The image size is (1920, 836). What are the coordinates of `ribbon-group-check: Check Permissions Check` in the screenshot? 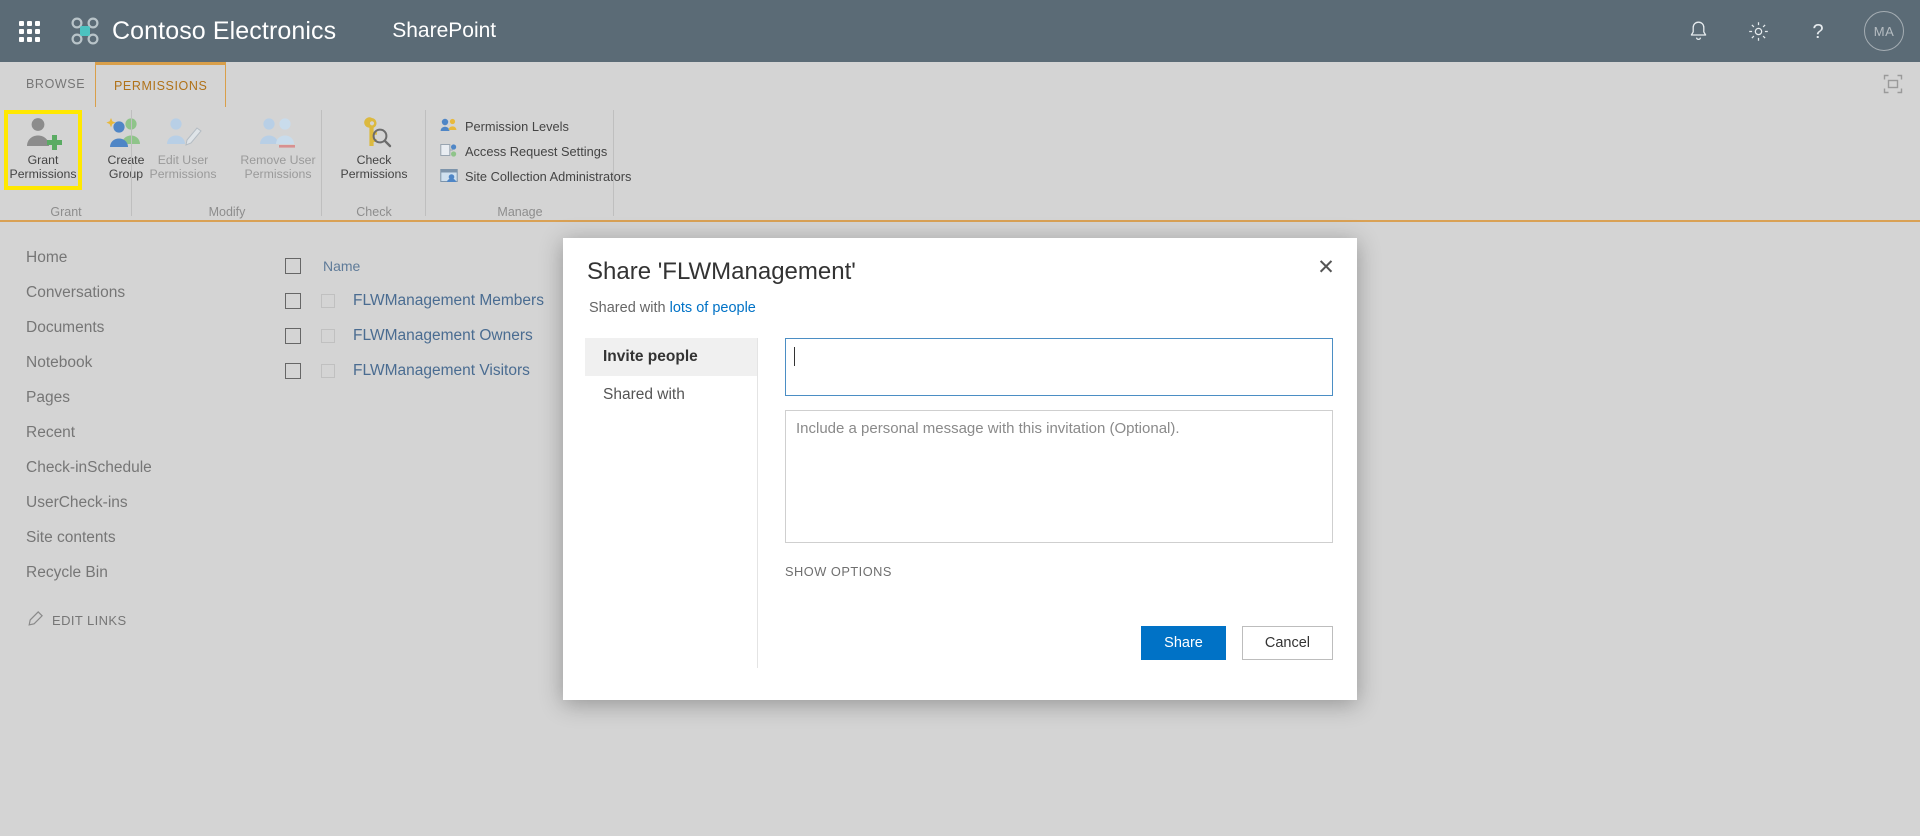 It's located at (374, 164).